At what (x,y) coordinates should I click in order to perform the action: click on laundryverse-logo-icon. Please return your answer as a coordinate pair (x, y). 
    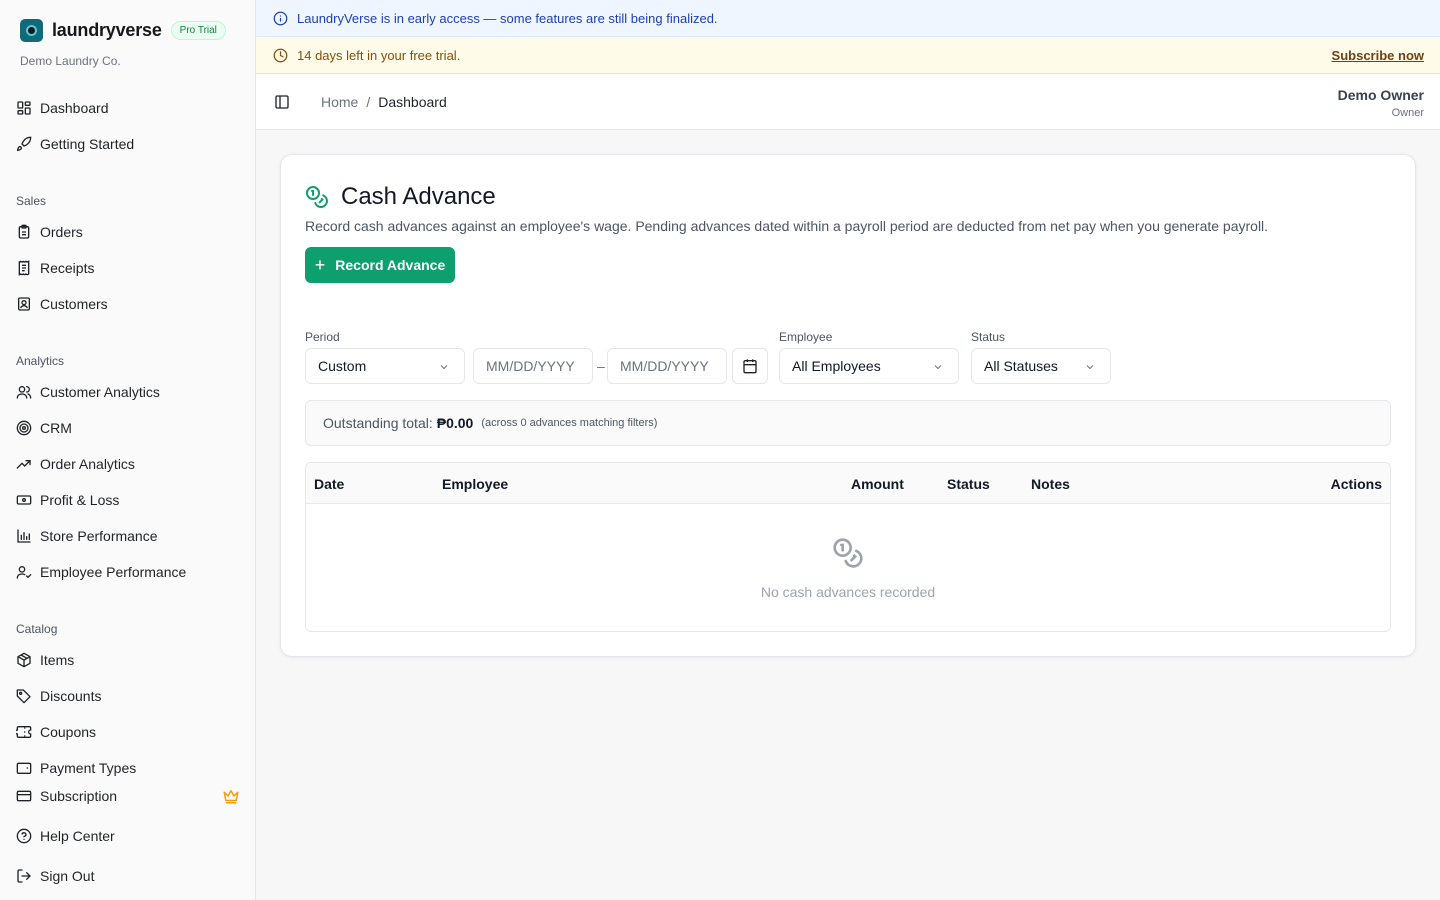
    Looking at the image, I should click on (31, 30).